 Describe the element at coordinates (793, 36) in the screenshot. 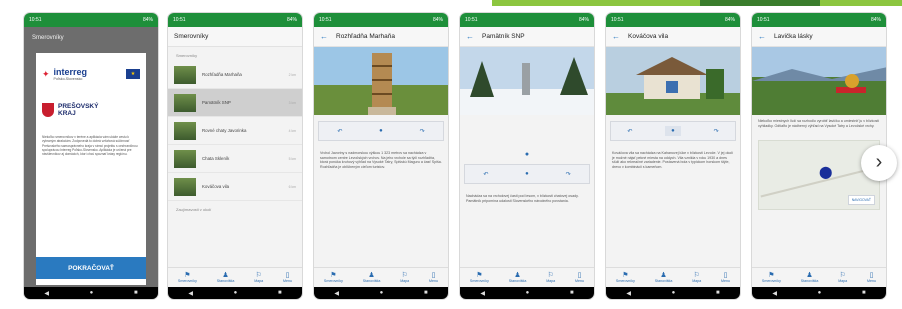

I see `page-title: Lavička lásky` at that location.